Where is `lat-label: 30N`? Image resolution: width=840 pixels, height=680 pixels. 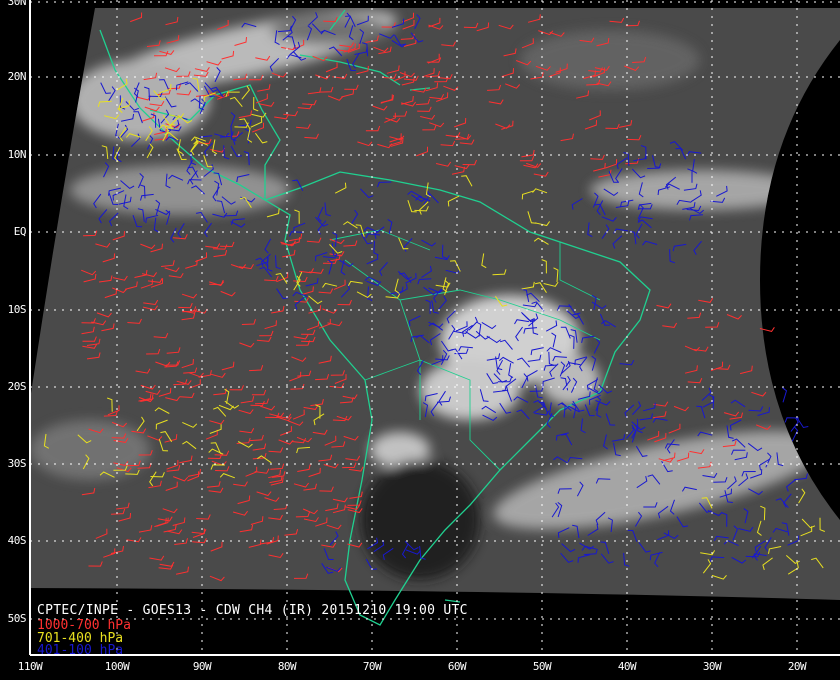
lat-label: 30N is located at coordinates (17, 4).